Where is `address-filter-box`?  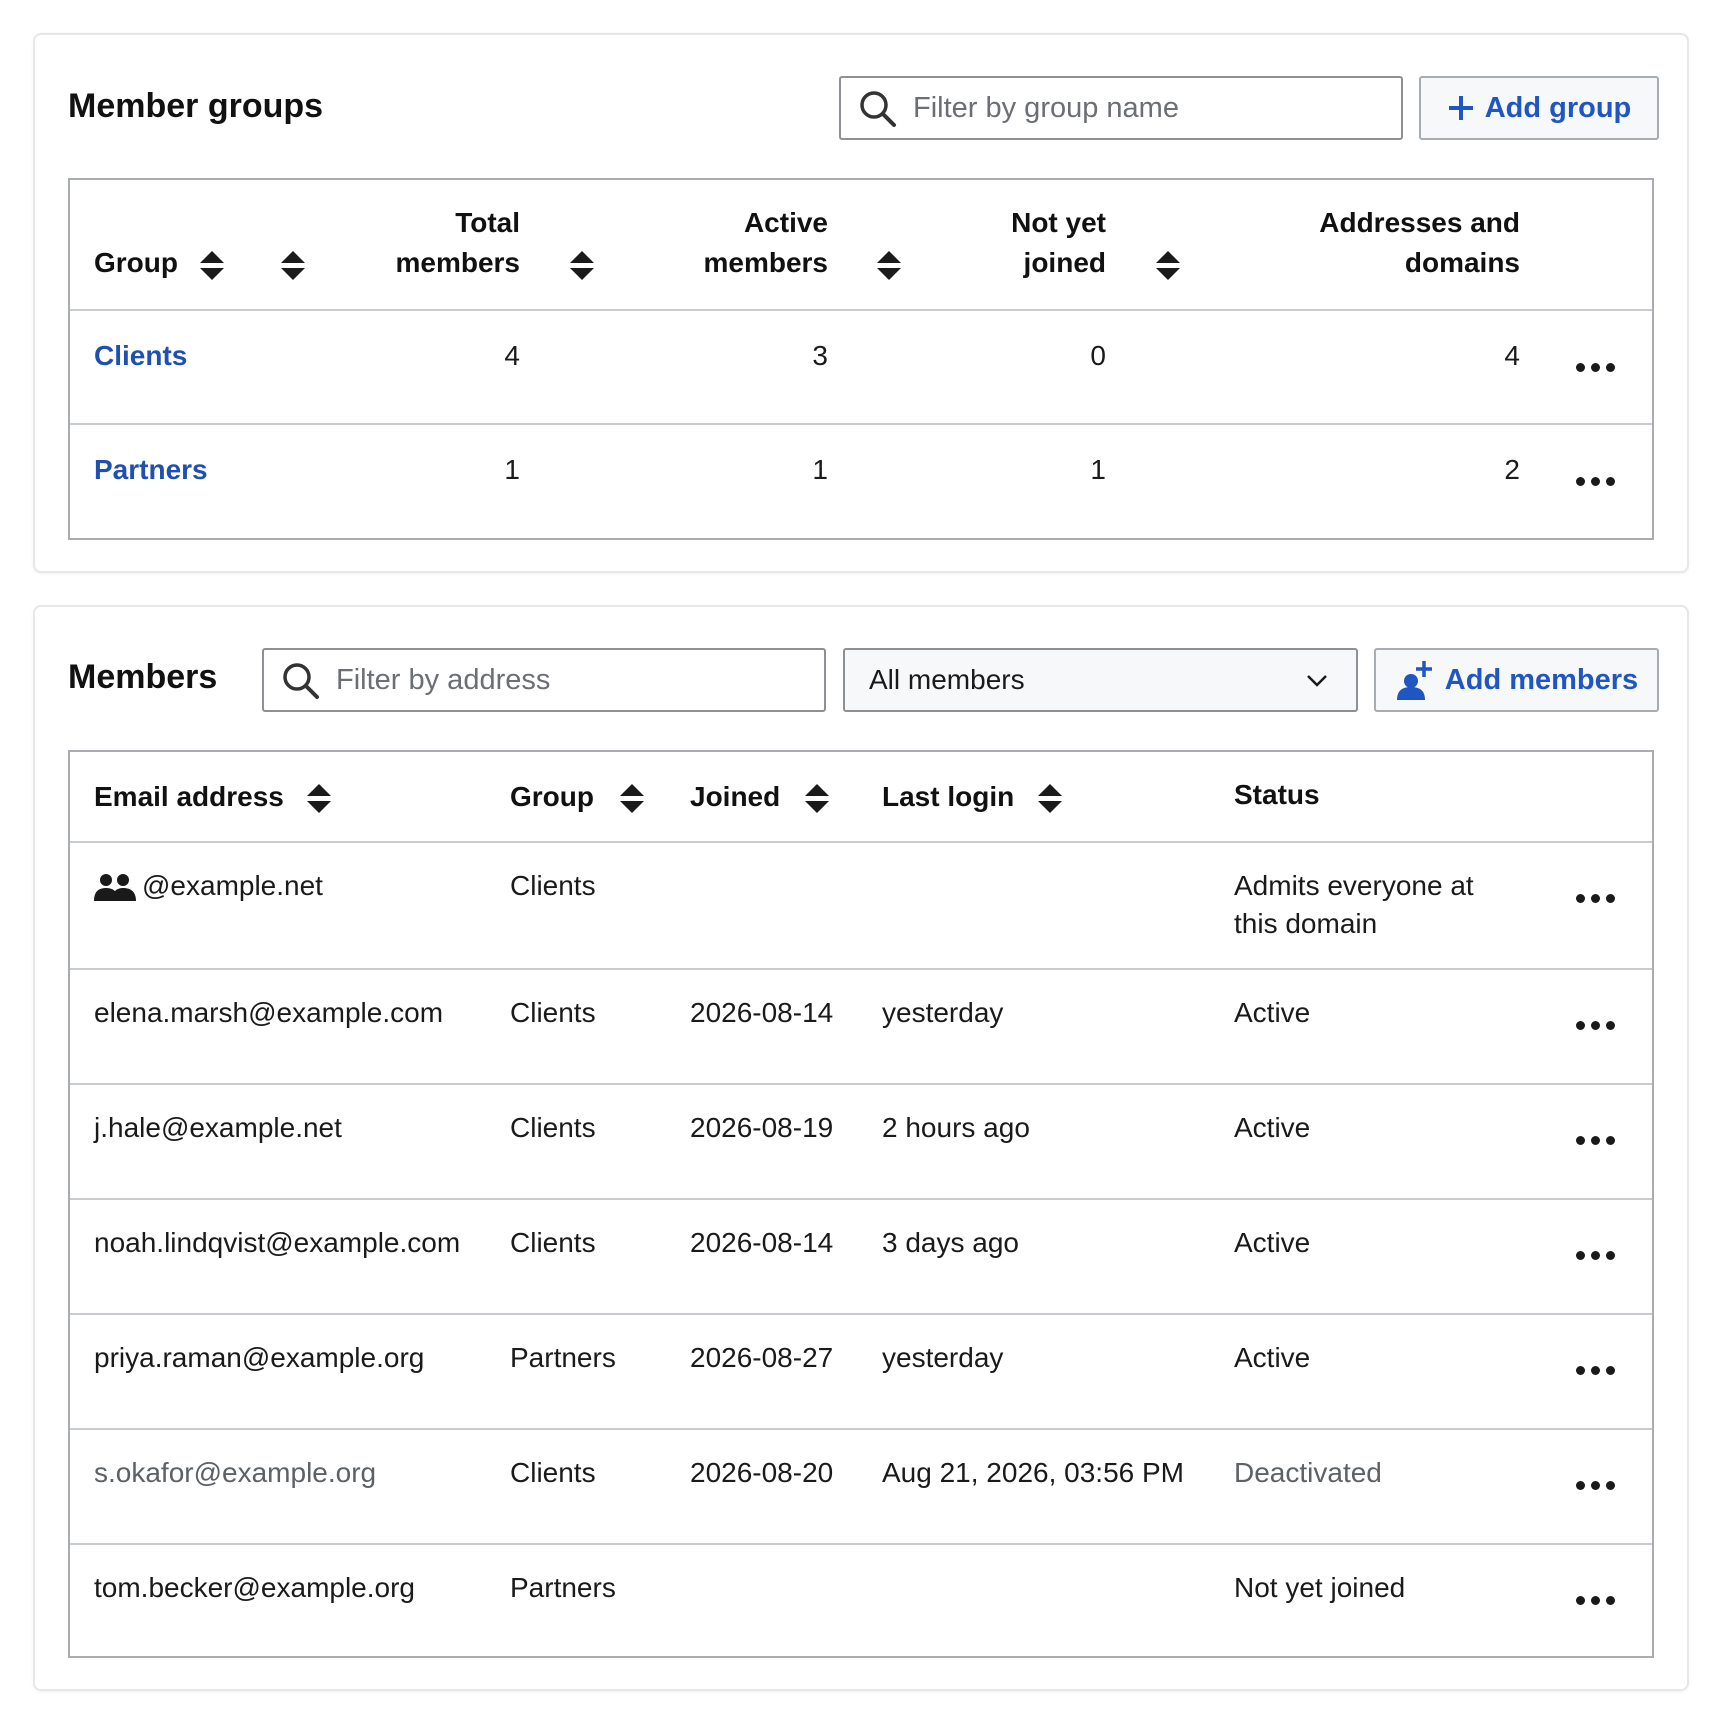
address-filter-box is located at coordinates (544, 680).